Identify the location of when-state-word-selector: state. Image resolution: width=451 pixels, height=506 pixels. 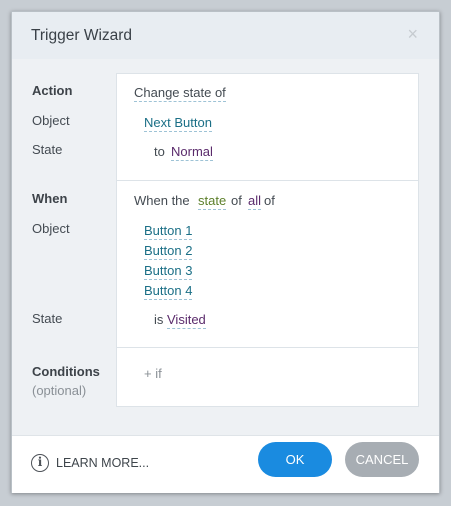
(212, 201).